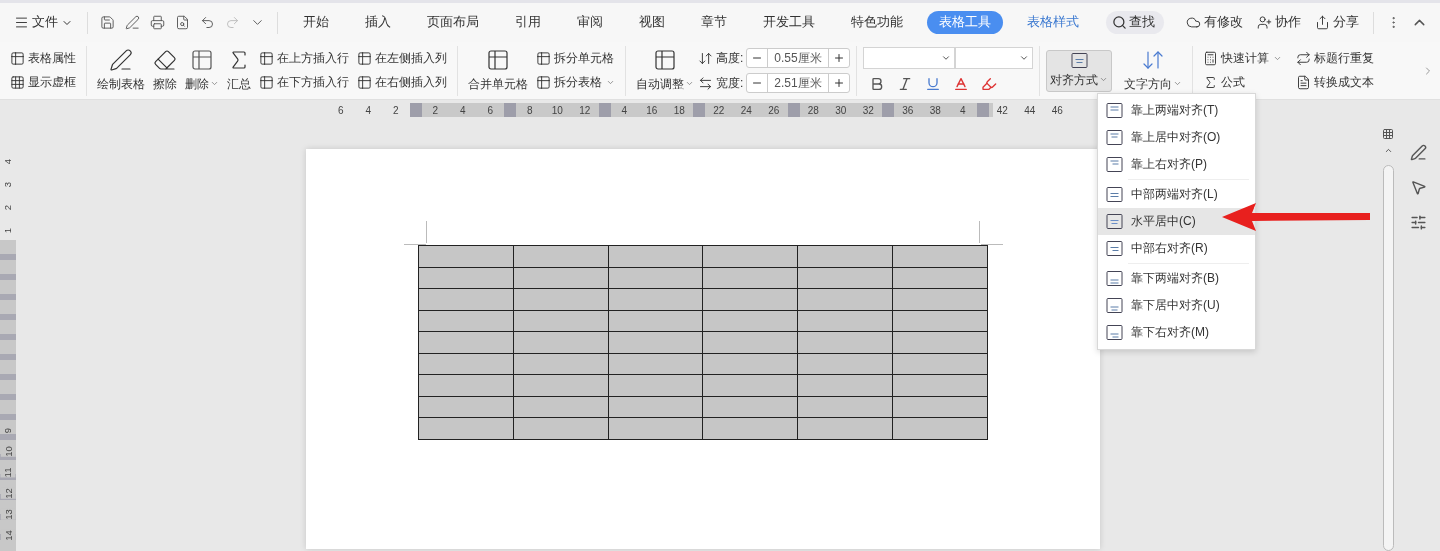  Describe the element at coordinates (1243, 58) in the screenshot. I see `ribbon-button: 快速计算` at that location.